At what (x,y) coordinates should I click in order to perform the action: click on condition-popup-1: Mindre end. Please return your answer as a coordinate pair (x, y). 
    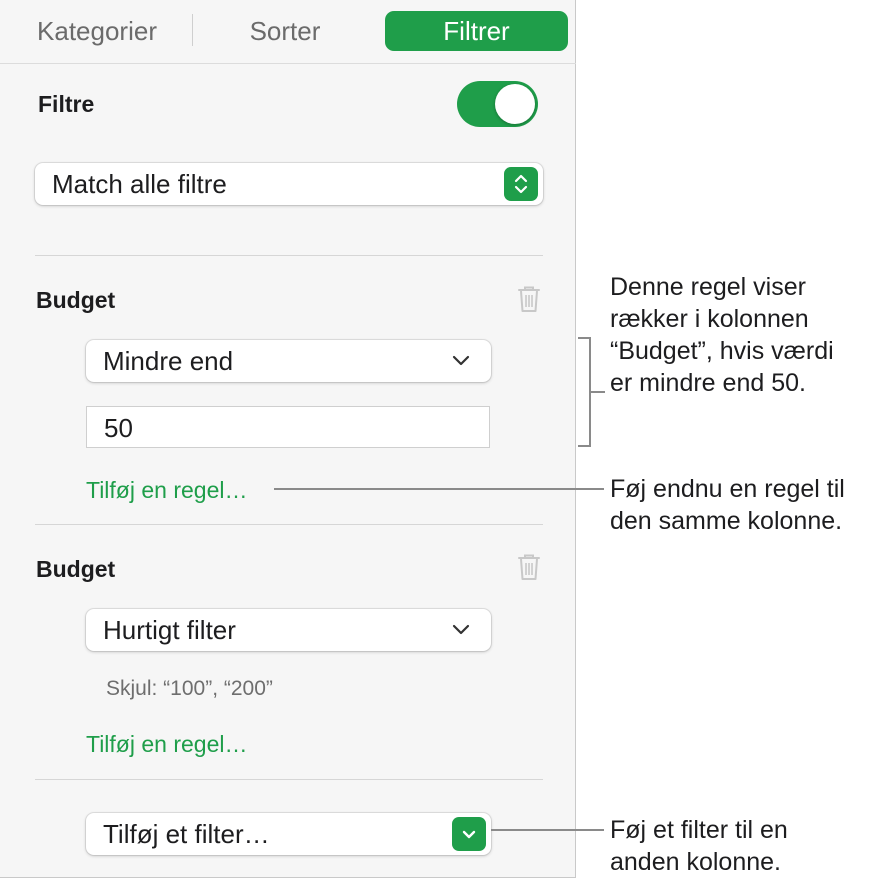
    Looking at the image, I should click on (288, 361).